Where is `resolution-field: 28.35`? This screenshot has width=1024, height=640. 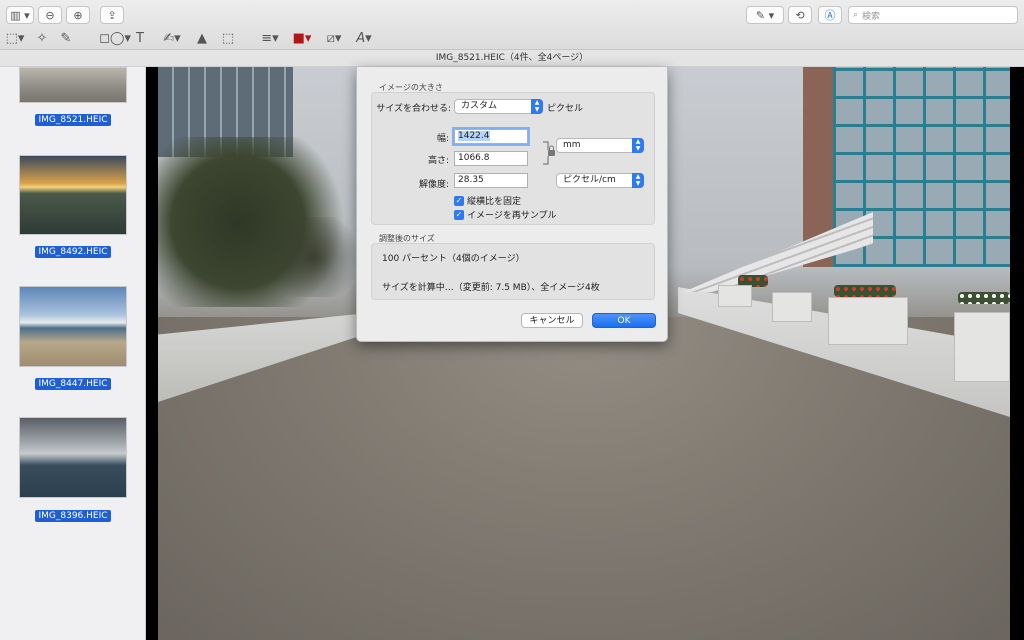 resolution-field: 28.35 is located at coordinates (491, 180).